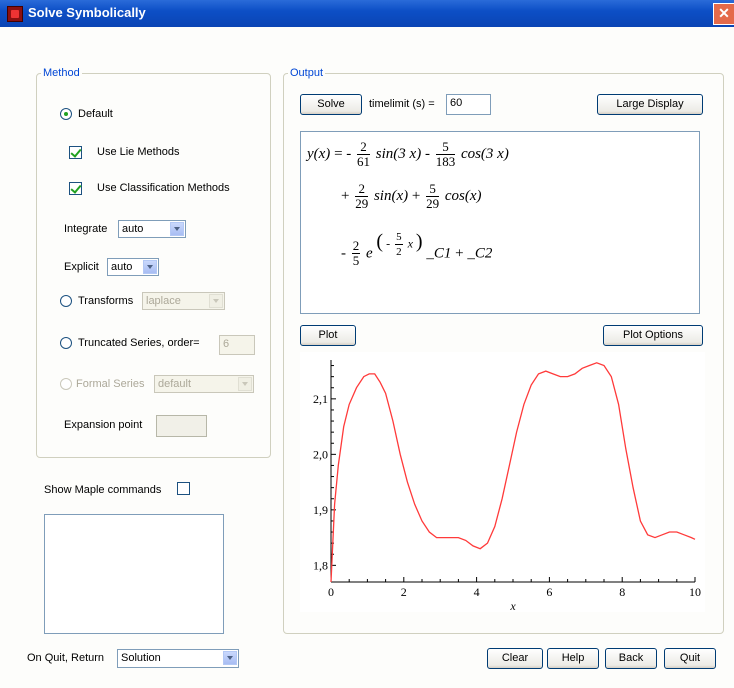 The width and height of the screenshot is (734, 688). Describe the element at coordinates (183, 488) in the screenshot. I see `show-maple-commands-checkbox` at that location.